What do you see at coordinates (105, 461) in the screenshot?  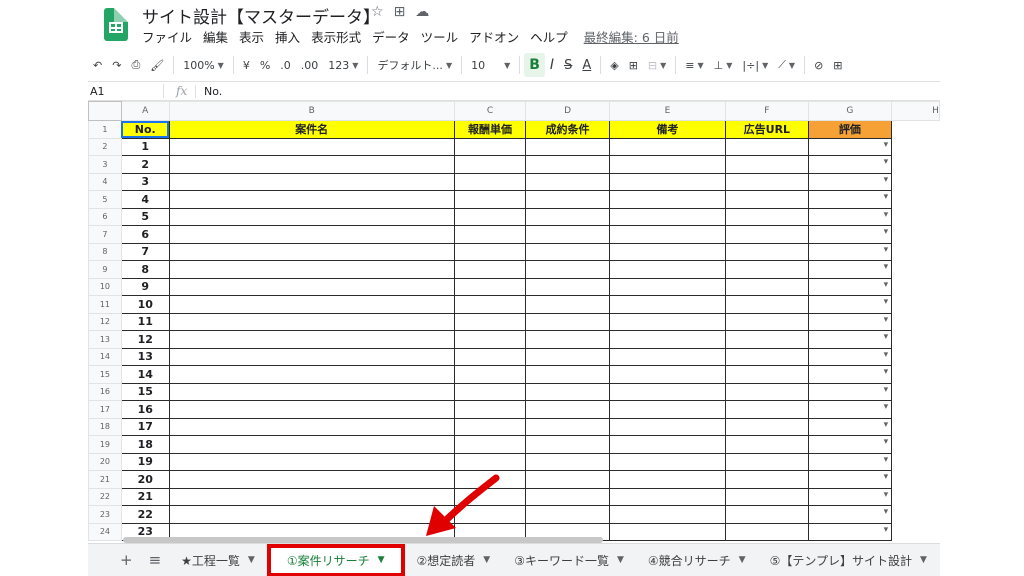 I see `row-header: 20` at bounding box center [105, 461].